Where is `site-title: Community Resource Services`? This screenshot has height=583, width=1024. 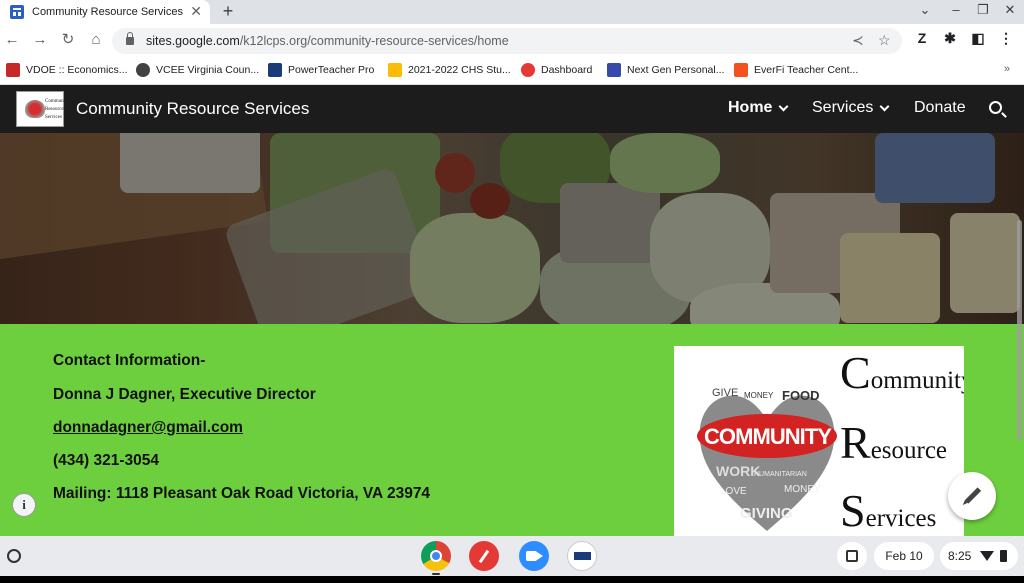 site-title: Community Resource Services is located at coordinates (192, 109).